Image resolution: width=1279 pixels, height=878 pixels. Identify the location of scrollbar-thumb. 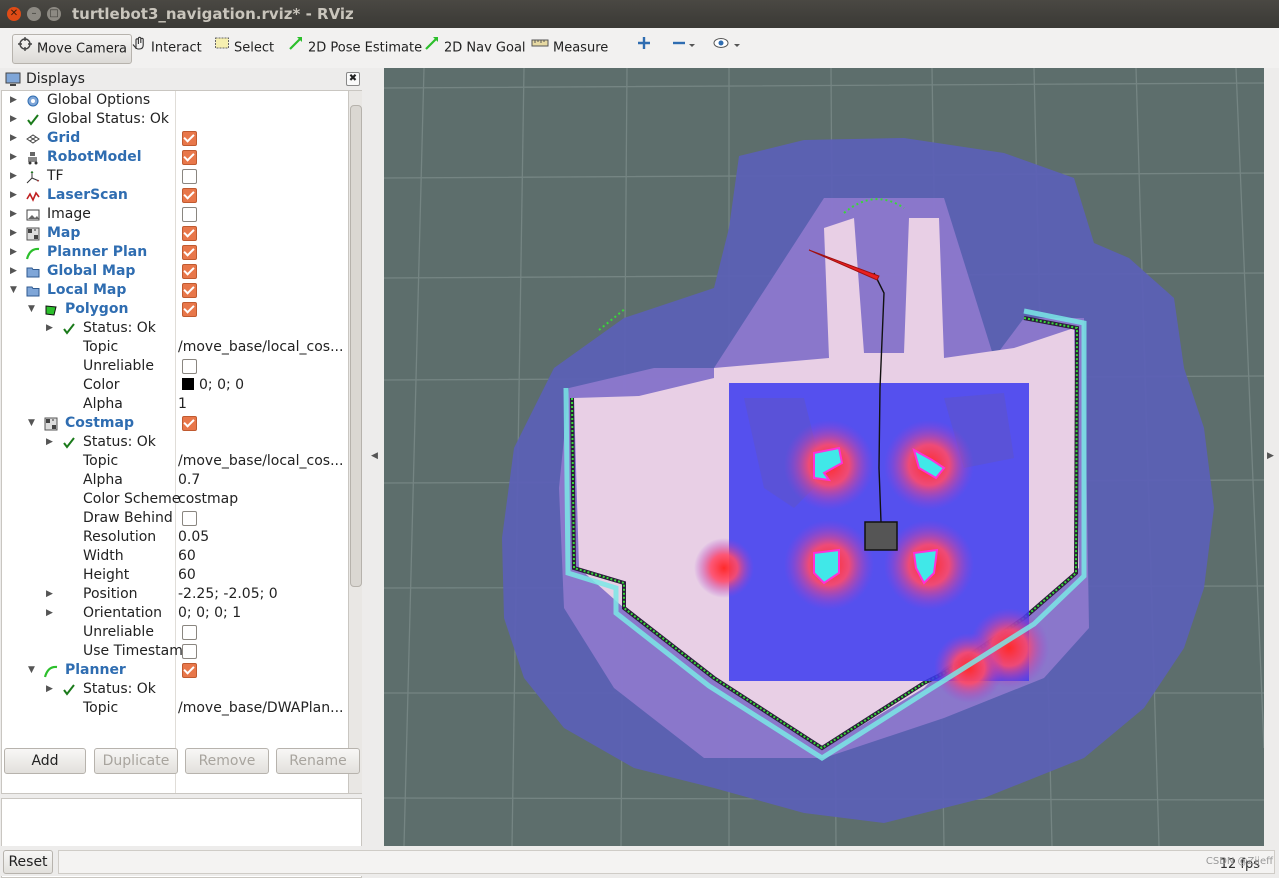
(356, 346).